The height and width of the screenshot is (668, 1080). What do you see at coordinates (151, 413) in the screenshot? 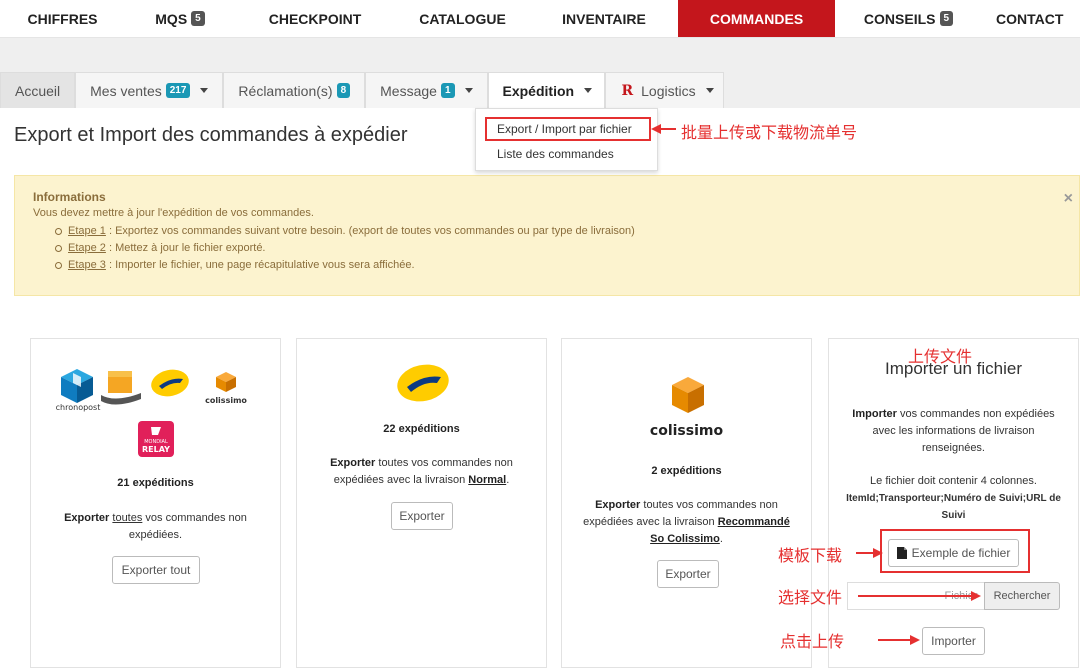
I see `carrier-logos: chronopost colissimo MONDIAL RELAY` at bounding box center [151, 413].